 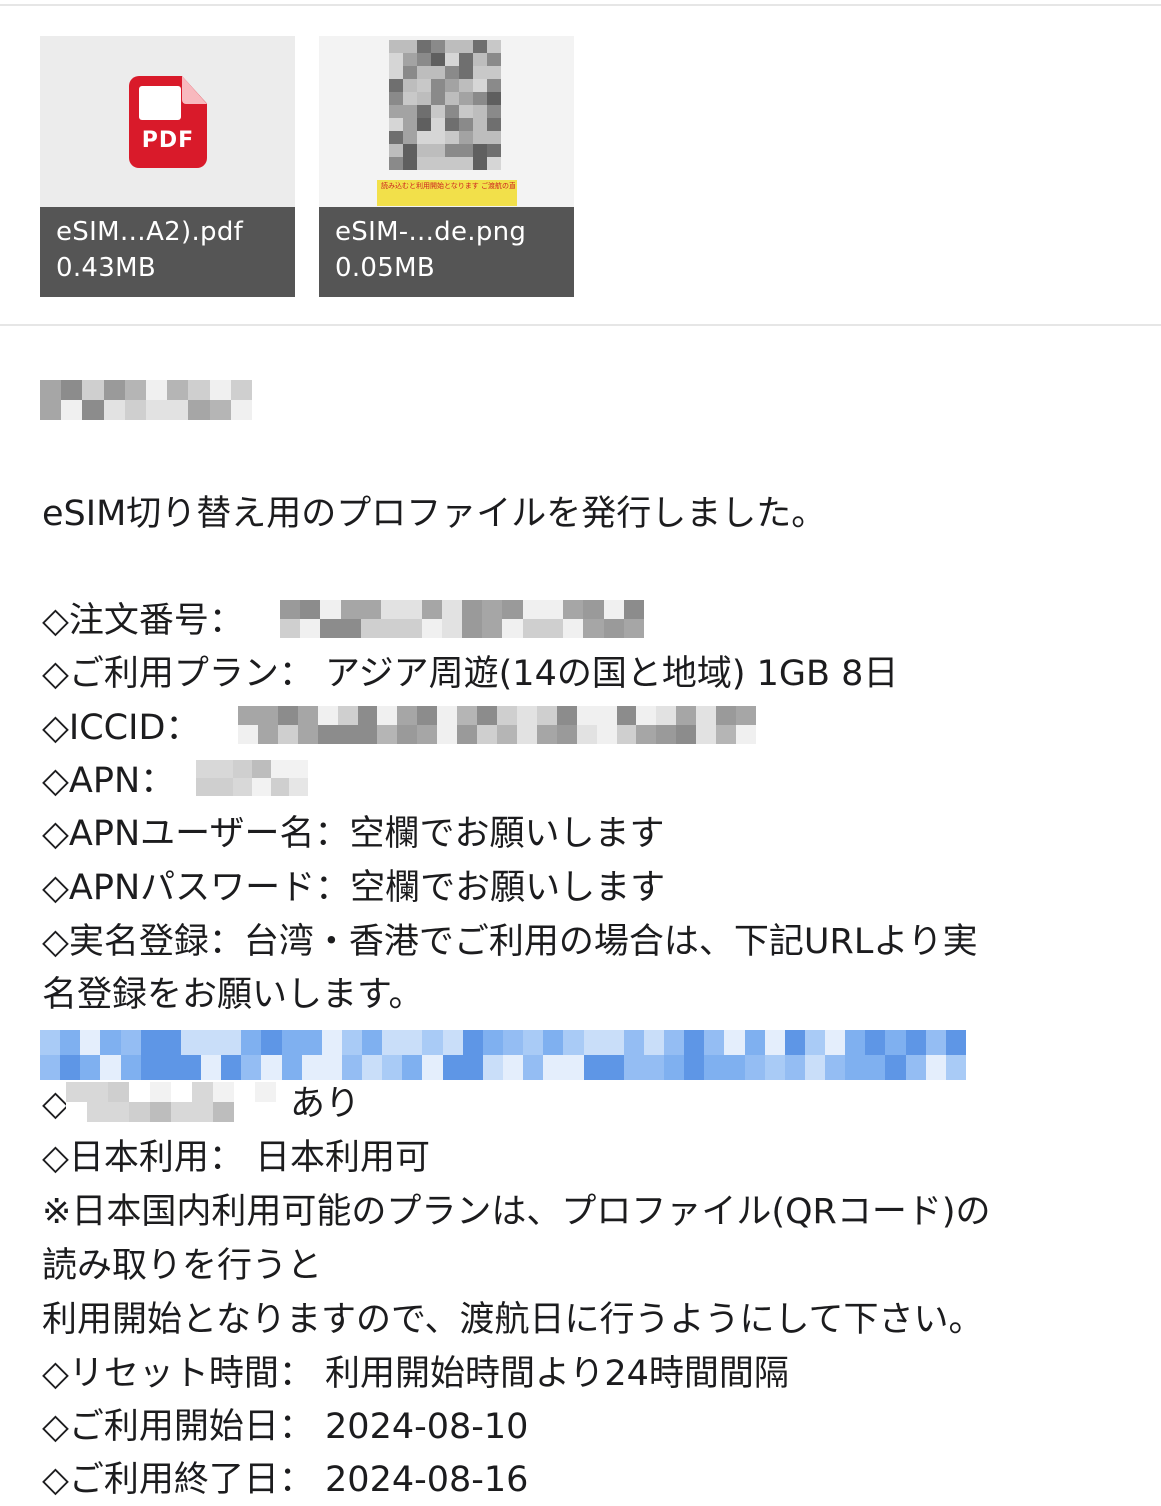 I want to click on pdf-file-icon: PDF, so click(x=168, y=122).